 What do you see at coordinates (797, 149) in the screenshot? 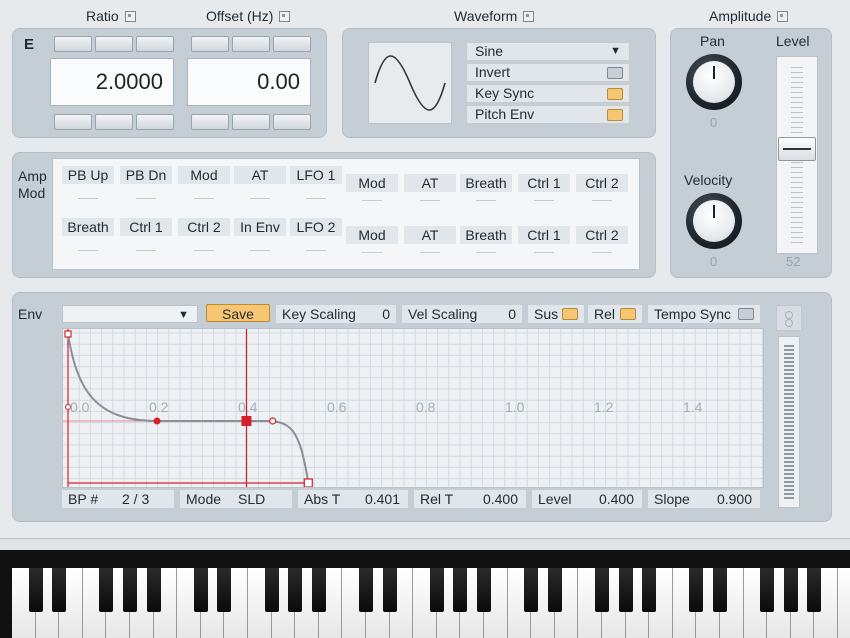
I see `level-slider-handle` at bounding box center [797, 149].